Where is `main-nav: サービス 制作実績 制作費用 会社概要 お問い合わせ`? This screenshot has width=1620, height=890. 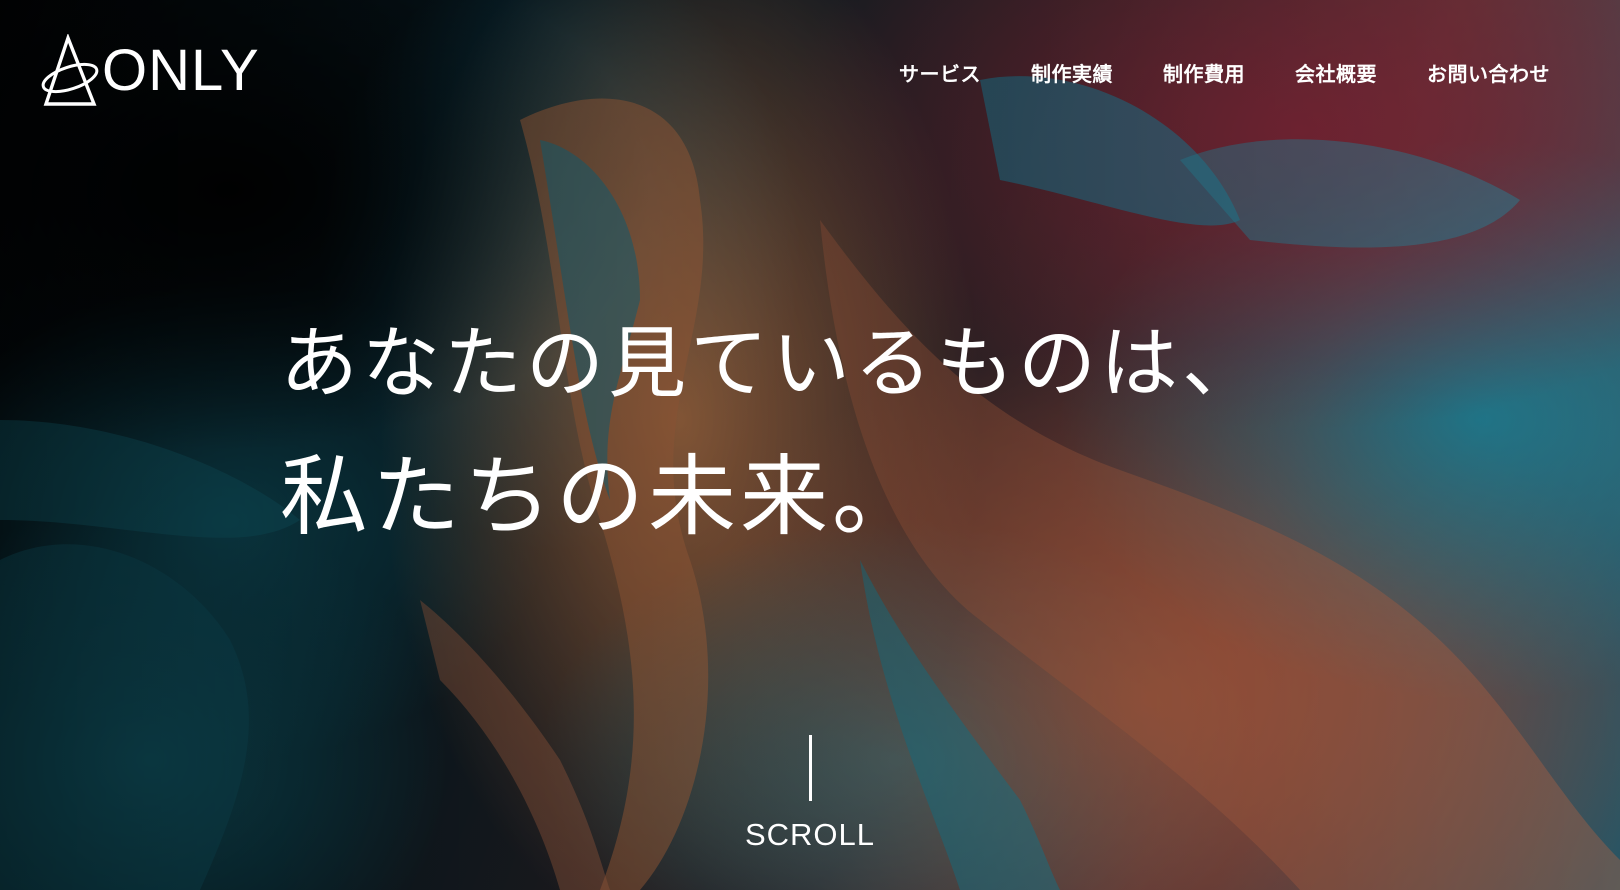
main-nav: サービス 制作実績 制作費用 会社概要 お問い合わせ is located at coordinates (1224, 72).